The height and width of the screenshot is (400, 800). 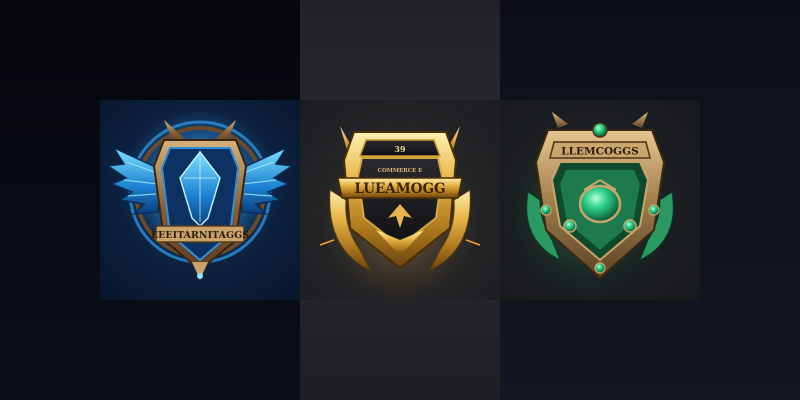 I want to click on gold-subtext: COMMERCE E, so click(x=400, y=171).